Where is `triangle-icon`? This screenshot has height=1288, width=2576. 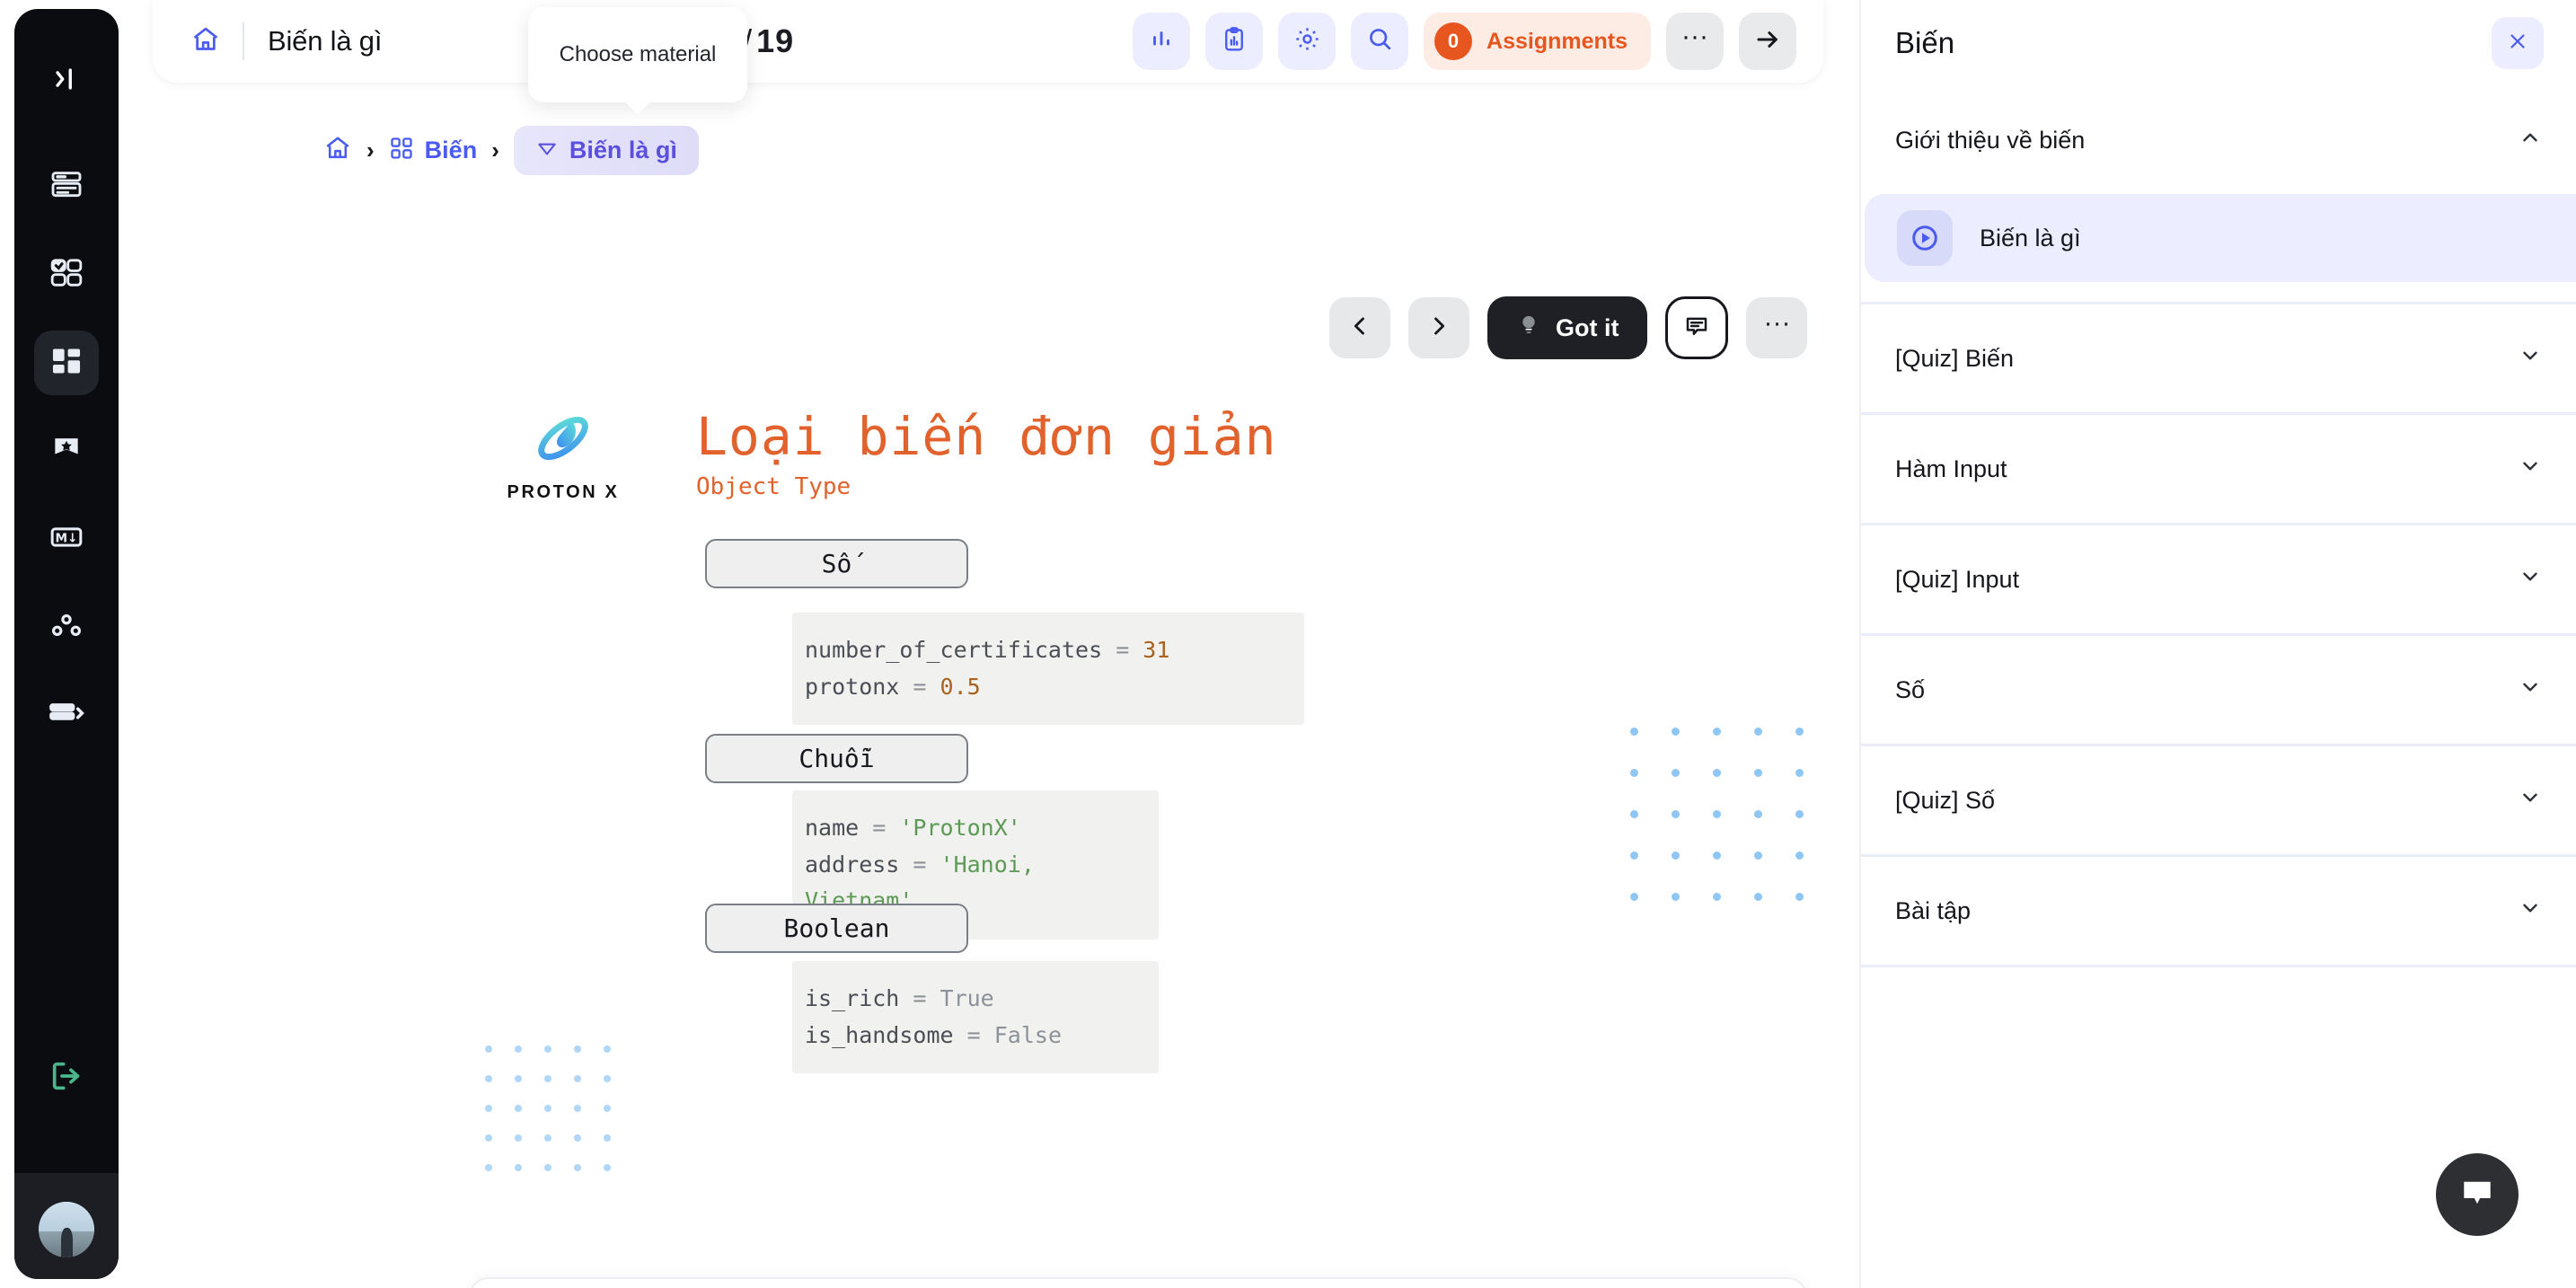
triangle-icon is located at coordinates (547, 150).